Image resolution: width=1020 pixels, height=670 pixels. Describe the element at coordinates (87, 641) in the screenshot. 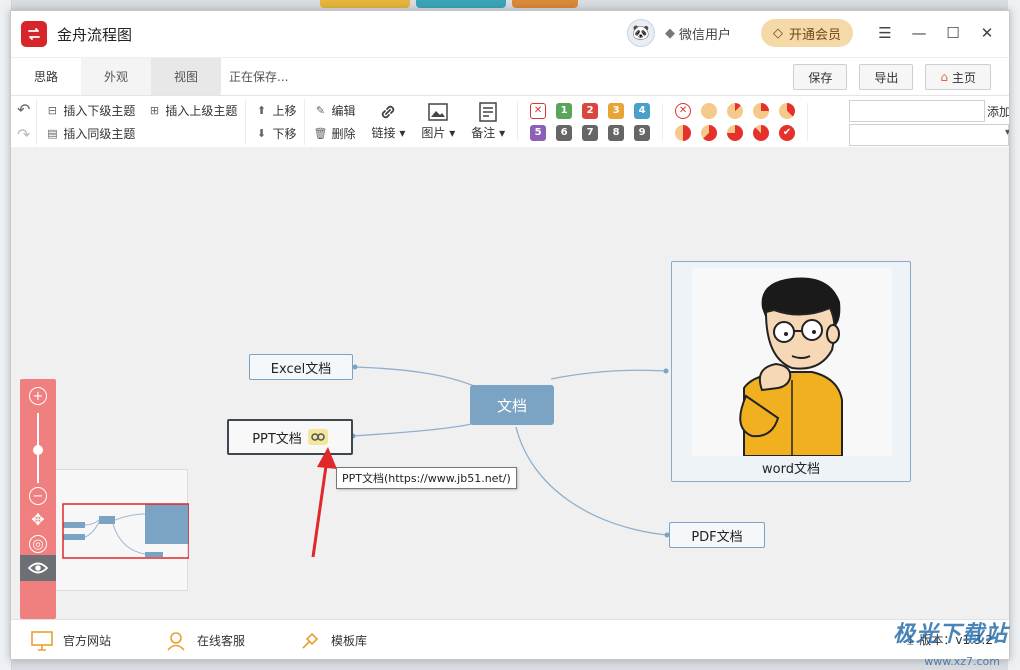

I see `official-site-label: 官方网站` at that location.